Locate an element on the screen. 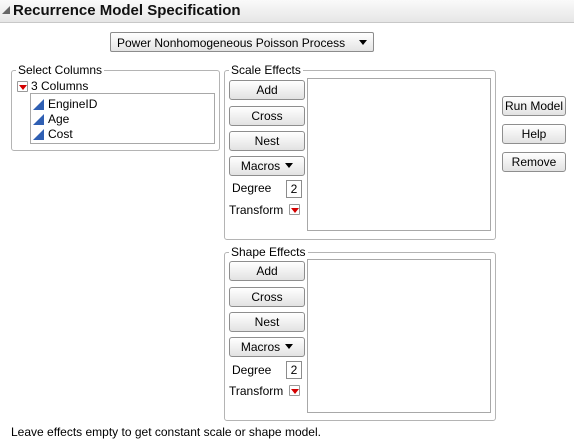 This screenshot has height=441, width=574. shape-nest-button: Nest is located at coordinates (267, 322).